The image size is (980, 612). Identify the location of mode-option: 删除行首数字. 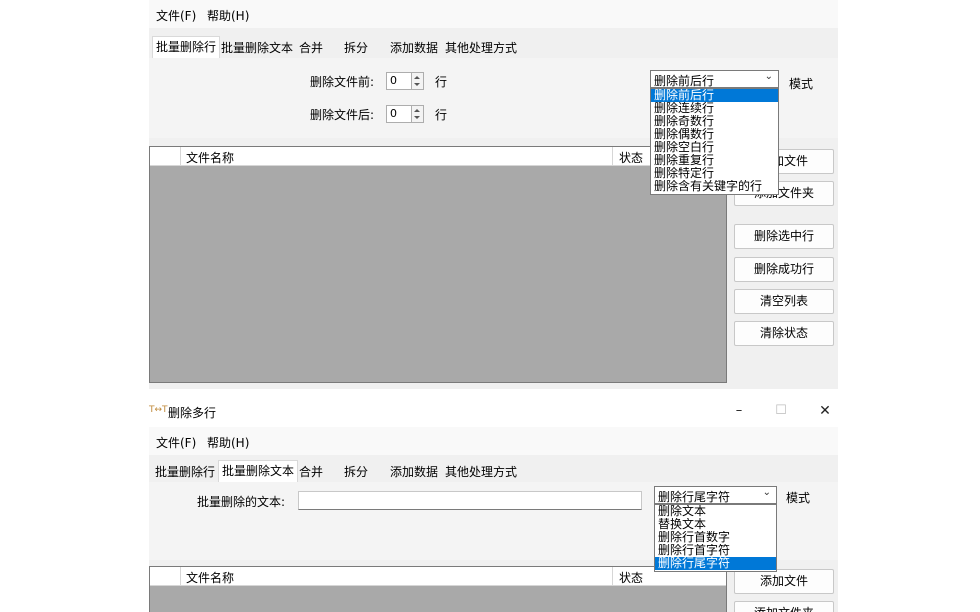
(715, 537).